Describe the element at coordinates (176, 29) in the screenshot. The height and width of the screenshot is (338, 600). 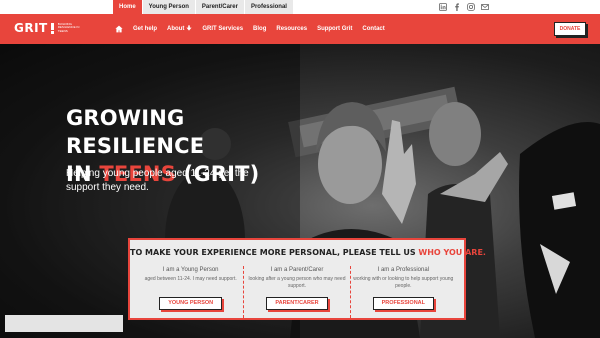
I see `nav-about-label: About` at that location.